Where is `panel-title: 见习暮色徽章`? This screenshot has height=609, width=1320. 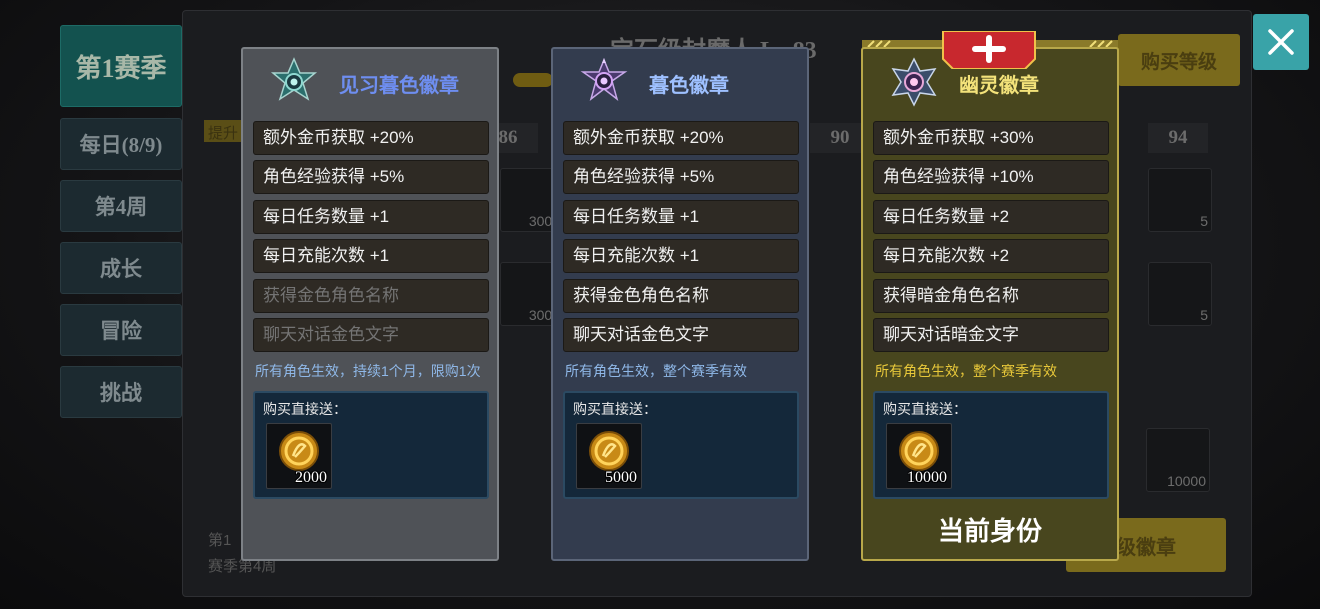 panel-title: 见习暮色徽章 is located at coordinates (399, 86).